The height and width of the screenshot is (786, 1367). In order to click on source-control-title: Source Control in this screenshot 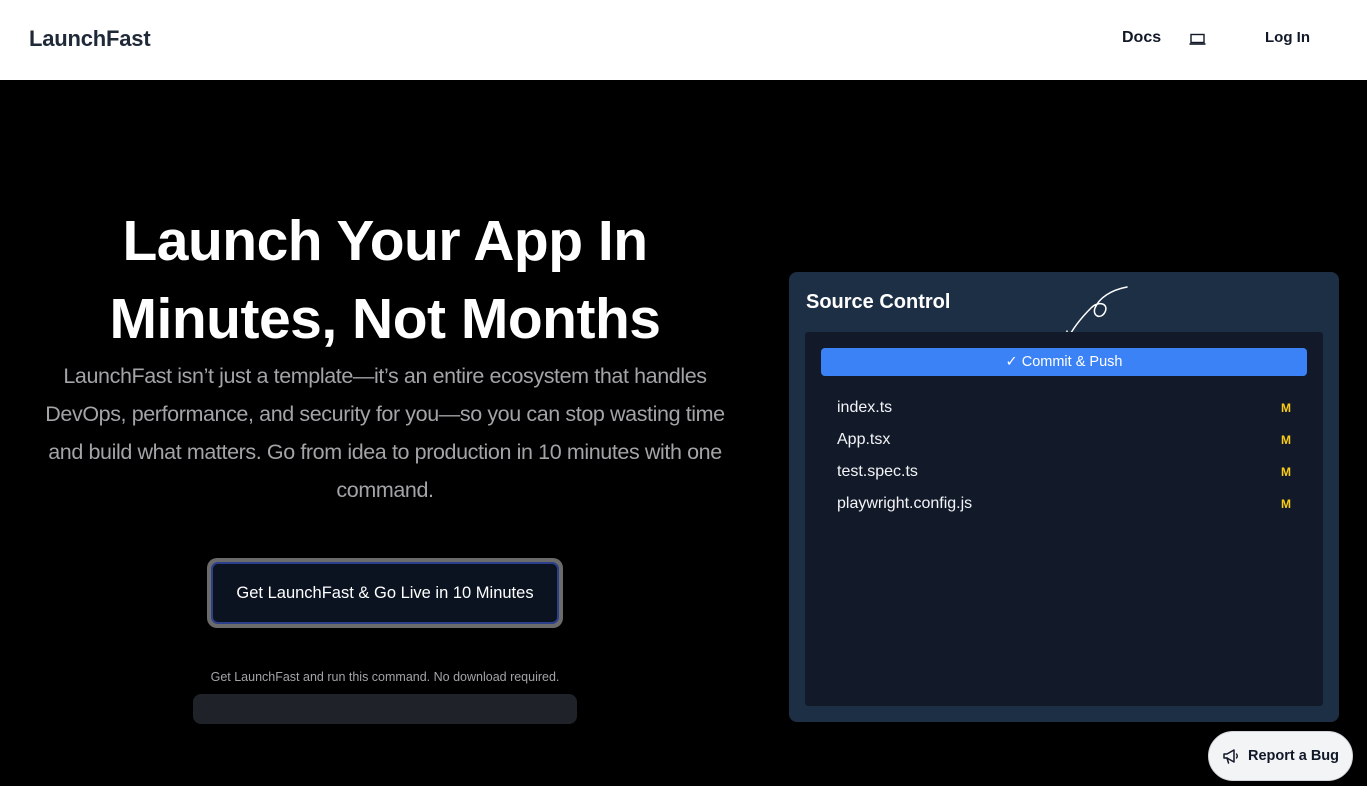, I will do `click(878, 302)`.